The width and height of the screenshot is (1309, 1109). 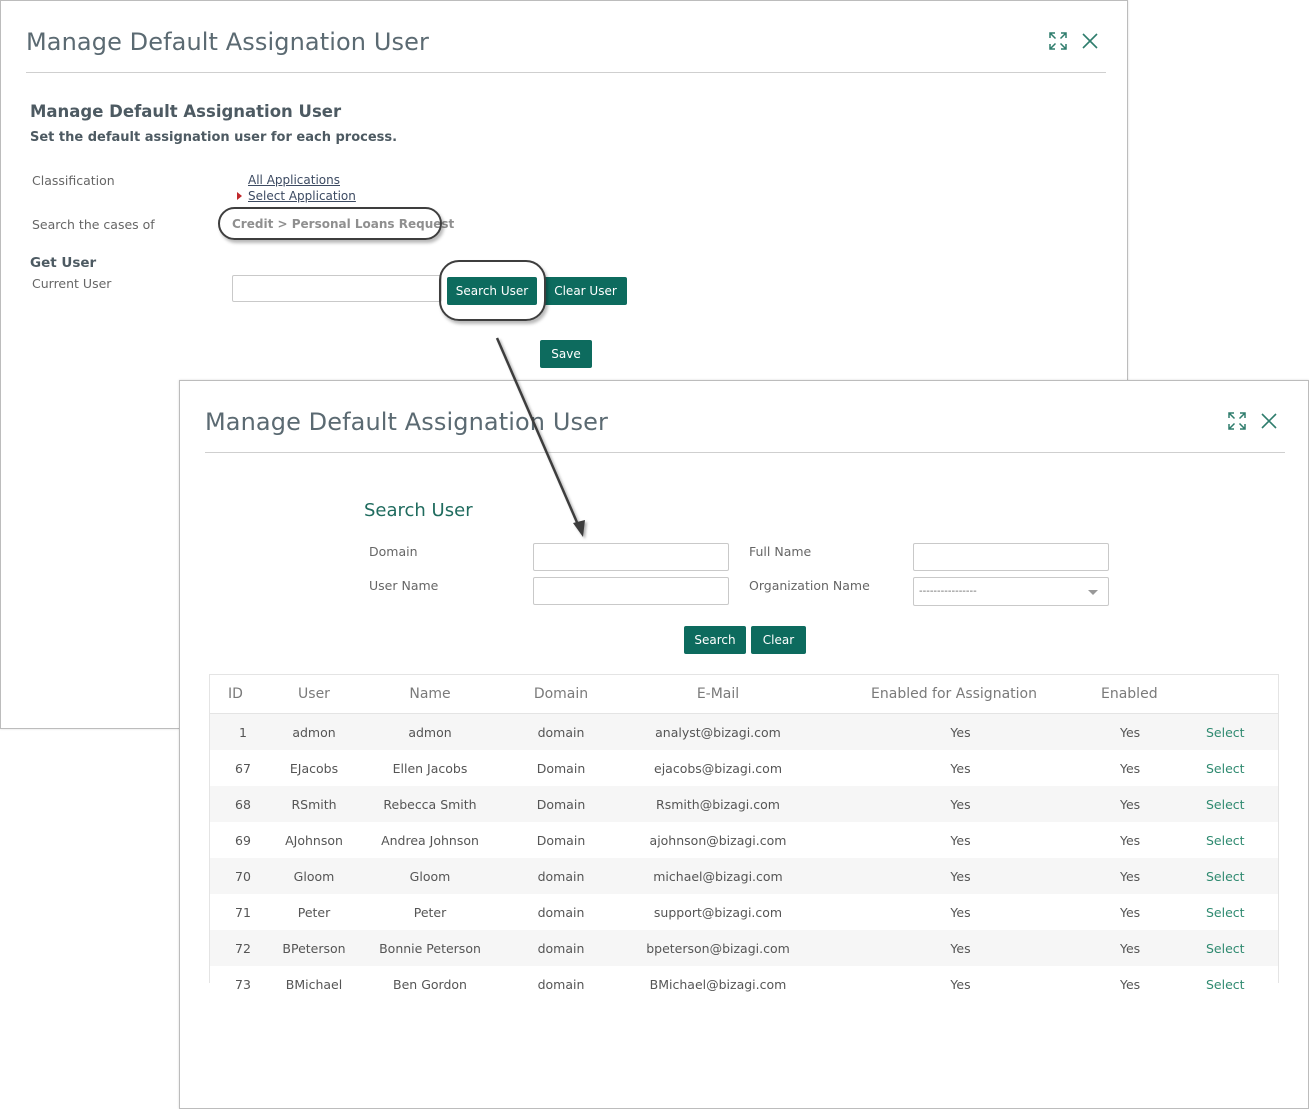 What do you see at coordinates (1153, 694) in the screenshot?
I see `column-header-enabled: Enabled` at bounding box center [1153, 694].